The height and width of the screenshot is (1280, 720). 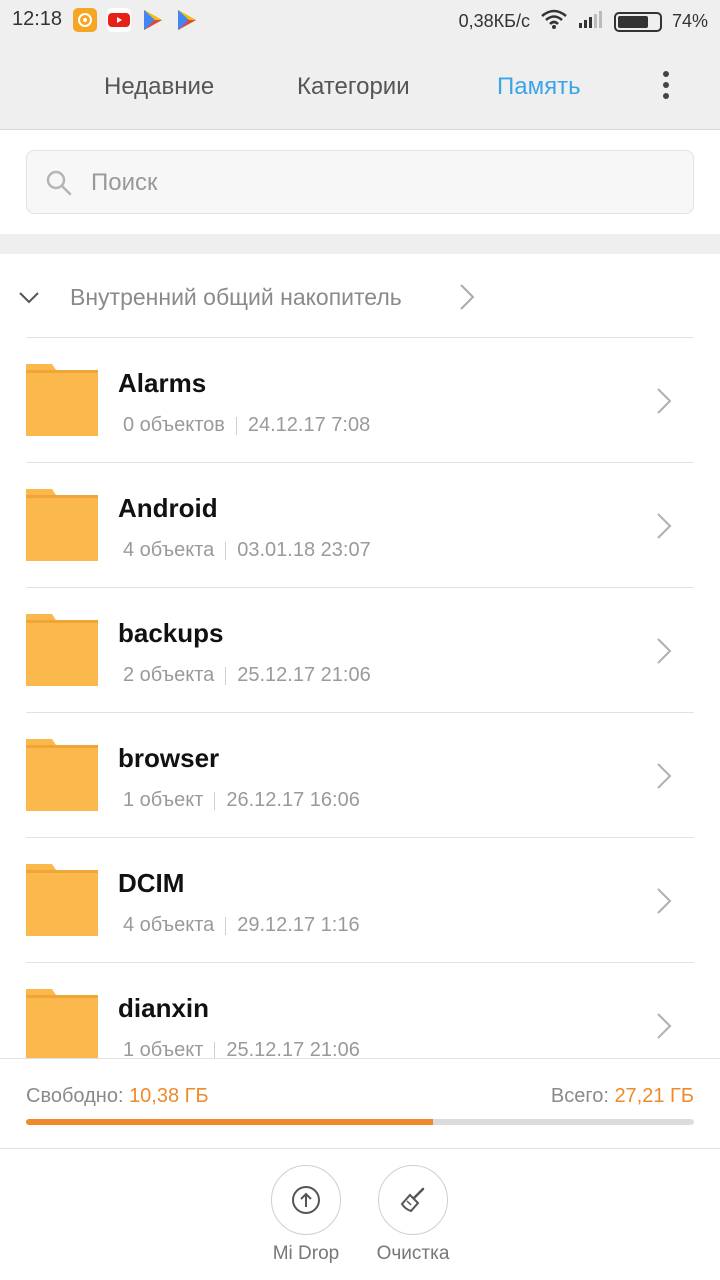 I want to click on folder-name: browser, so click(x=169, y=758).